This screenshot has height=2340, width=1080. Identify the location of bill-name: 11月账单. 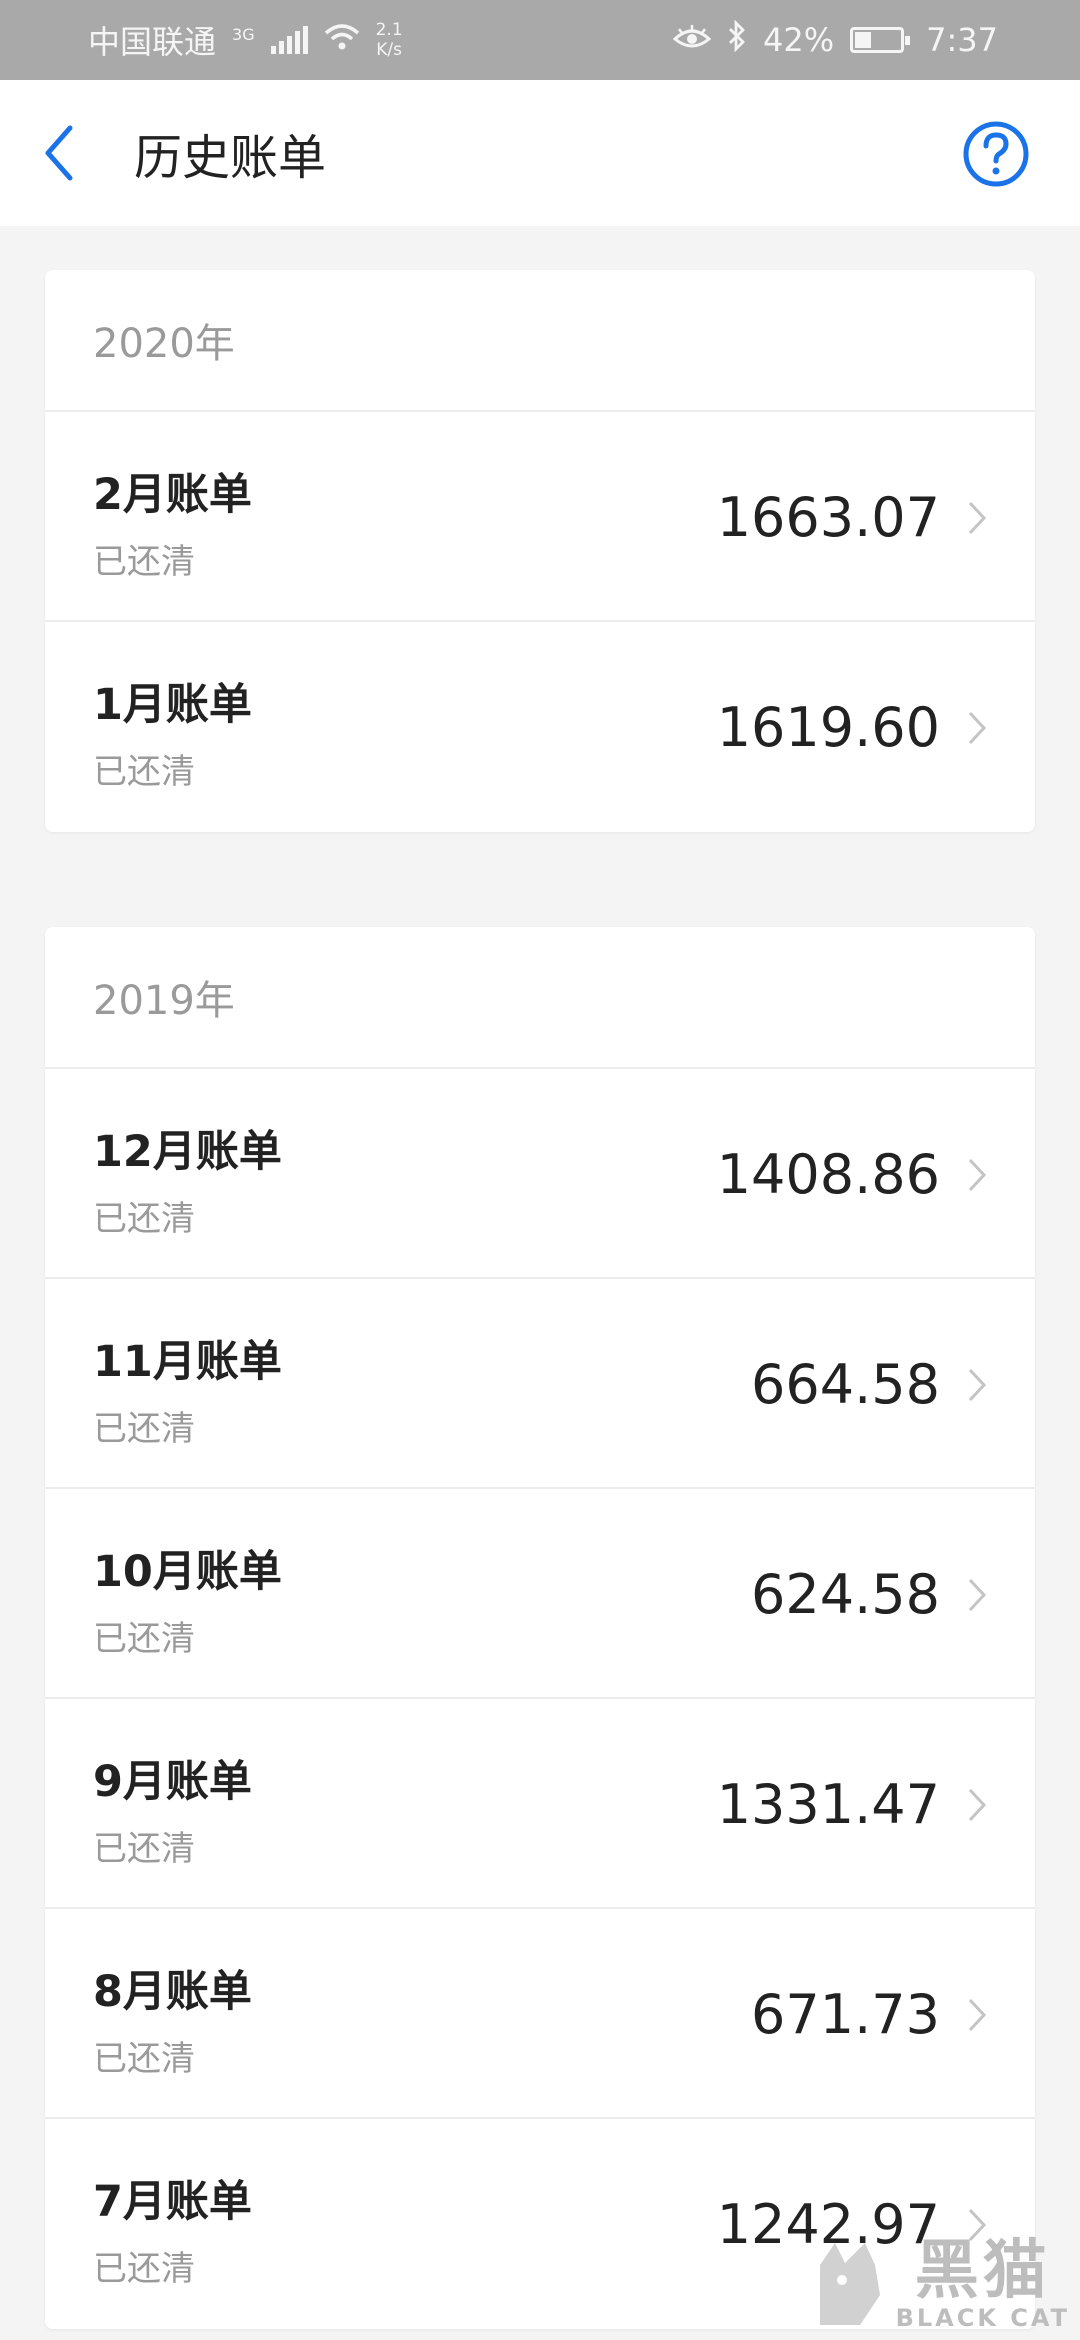
(187, 1362).